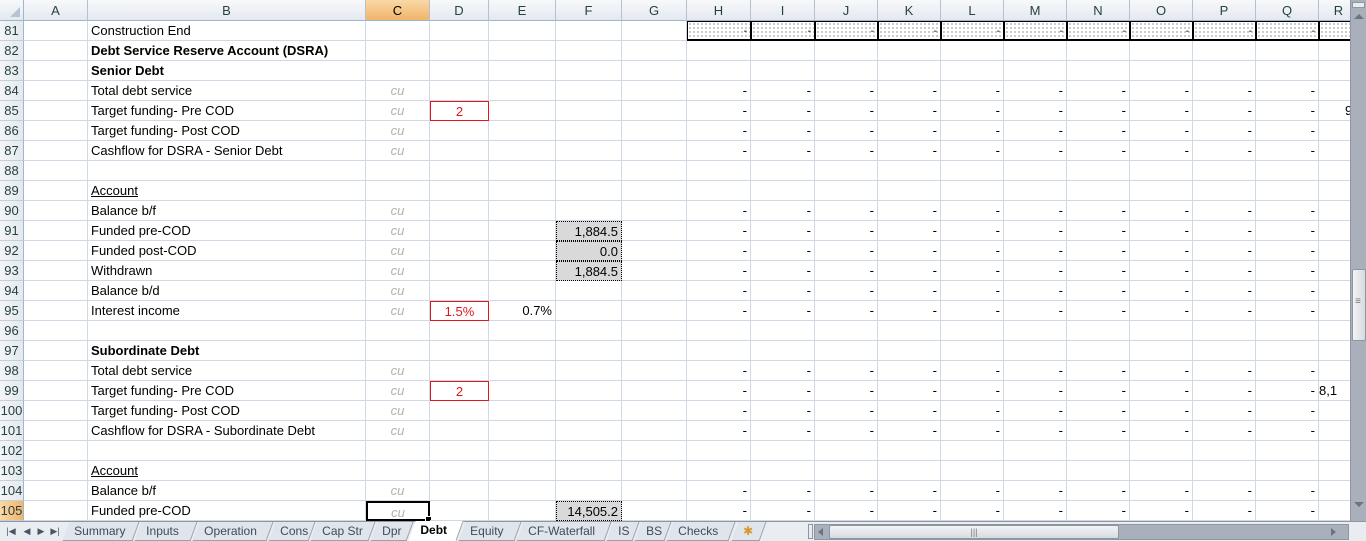  What do you see at coordinates (522, 171) in the screenshot?
I see `cell-e88` at bounding box center [522, 171].